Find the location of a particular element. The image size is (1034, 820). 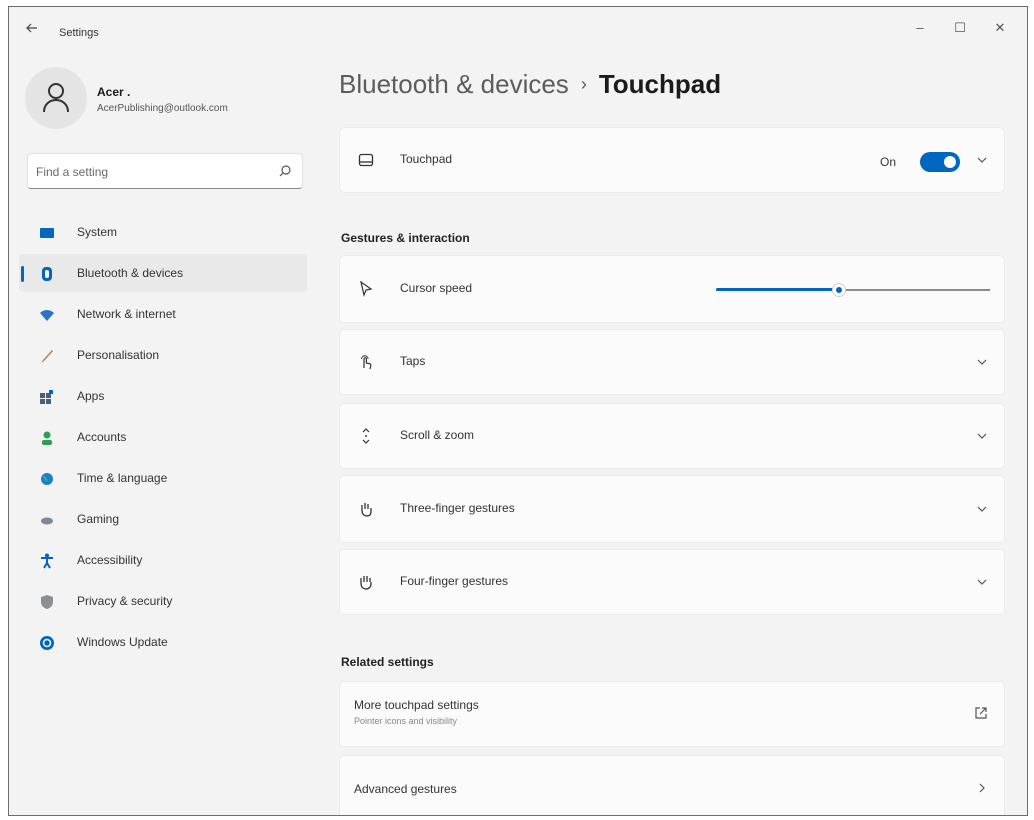

sidebar-item-privacy: Privacy & security is located at coordinates (163, 601).